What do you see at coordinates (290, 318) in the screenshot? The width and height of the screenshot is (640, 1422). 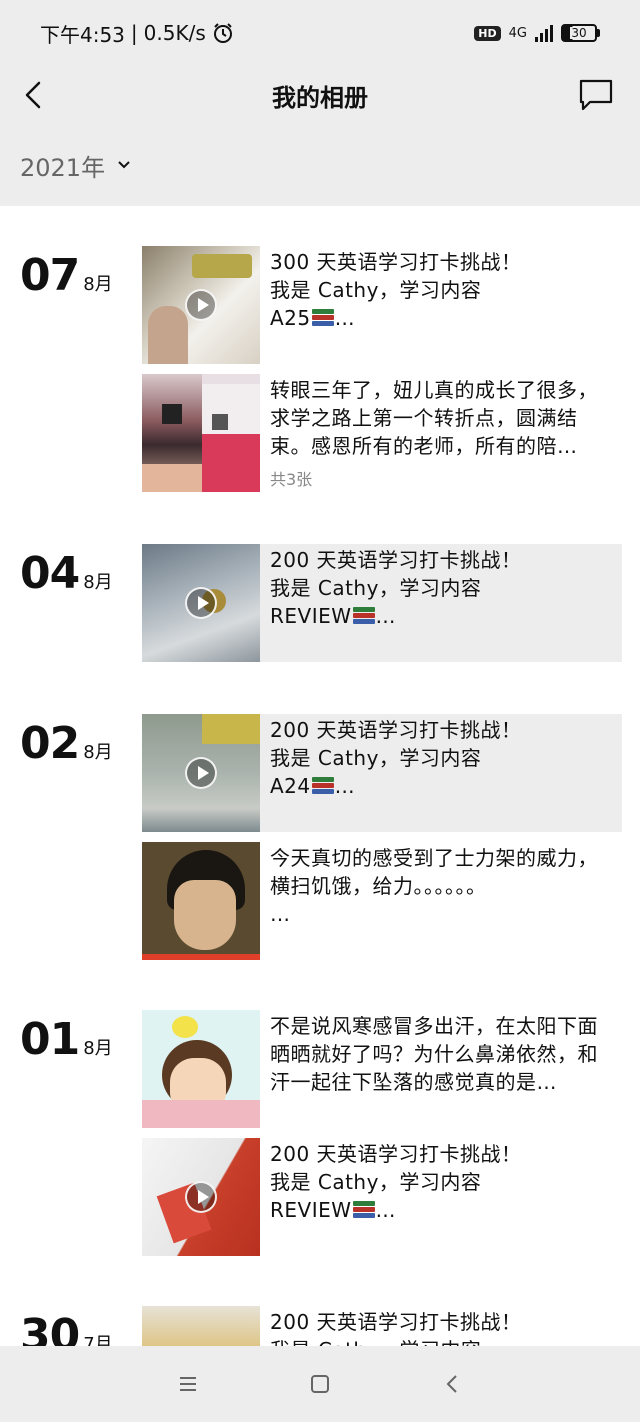 I see `post-line: A25` at bounding box center [290, 318].